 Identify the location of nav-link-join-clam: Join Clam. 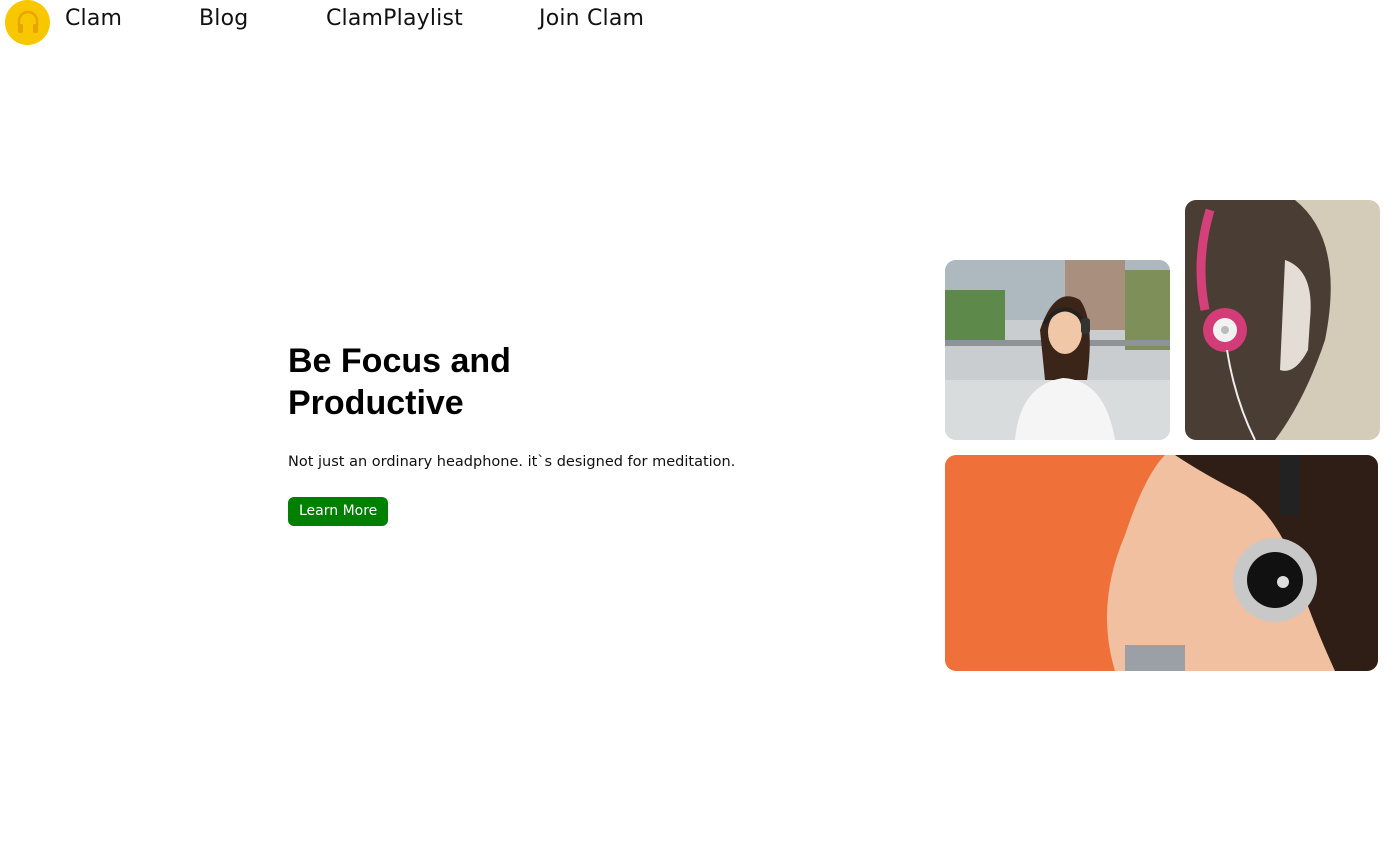
(591, 18).